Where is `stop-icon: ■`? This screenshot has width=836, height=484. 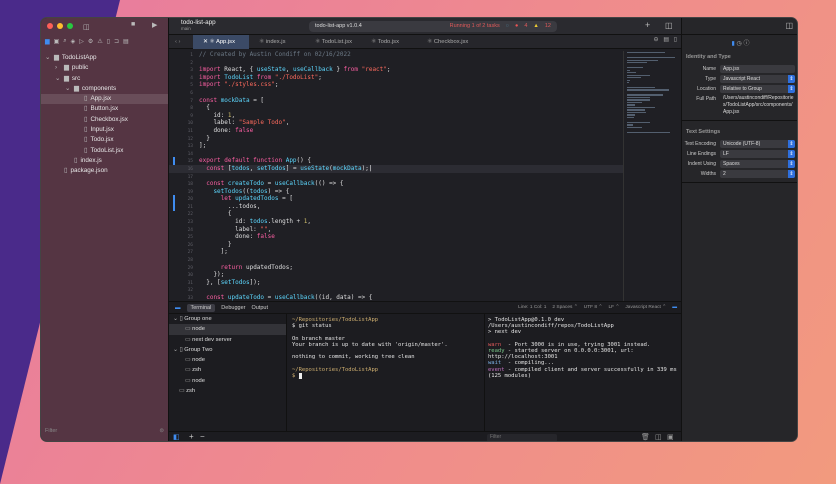 stop-icon: ■ is located at coordinates (133, 24).